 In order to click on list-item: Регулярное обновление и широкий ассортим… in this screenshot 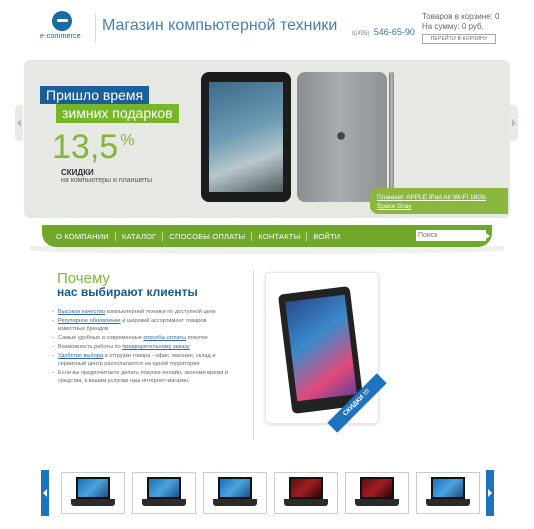, I will do `click(142, 325)`.